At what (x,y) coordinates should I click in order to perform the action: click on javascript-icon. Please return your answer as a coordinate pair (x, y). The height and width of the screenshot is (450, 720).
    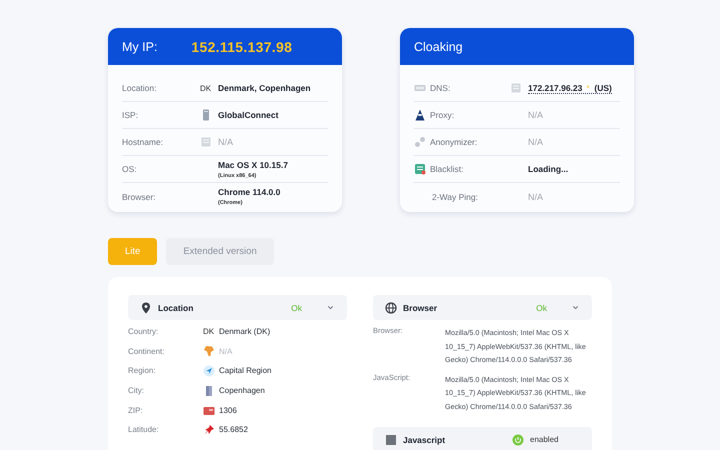
    Looking at the image, I should click on (391, 440).